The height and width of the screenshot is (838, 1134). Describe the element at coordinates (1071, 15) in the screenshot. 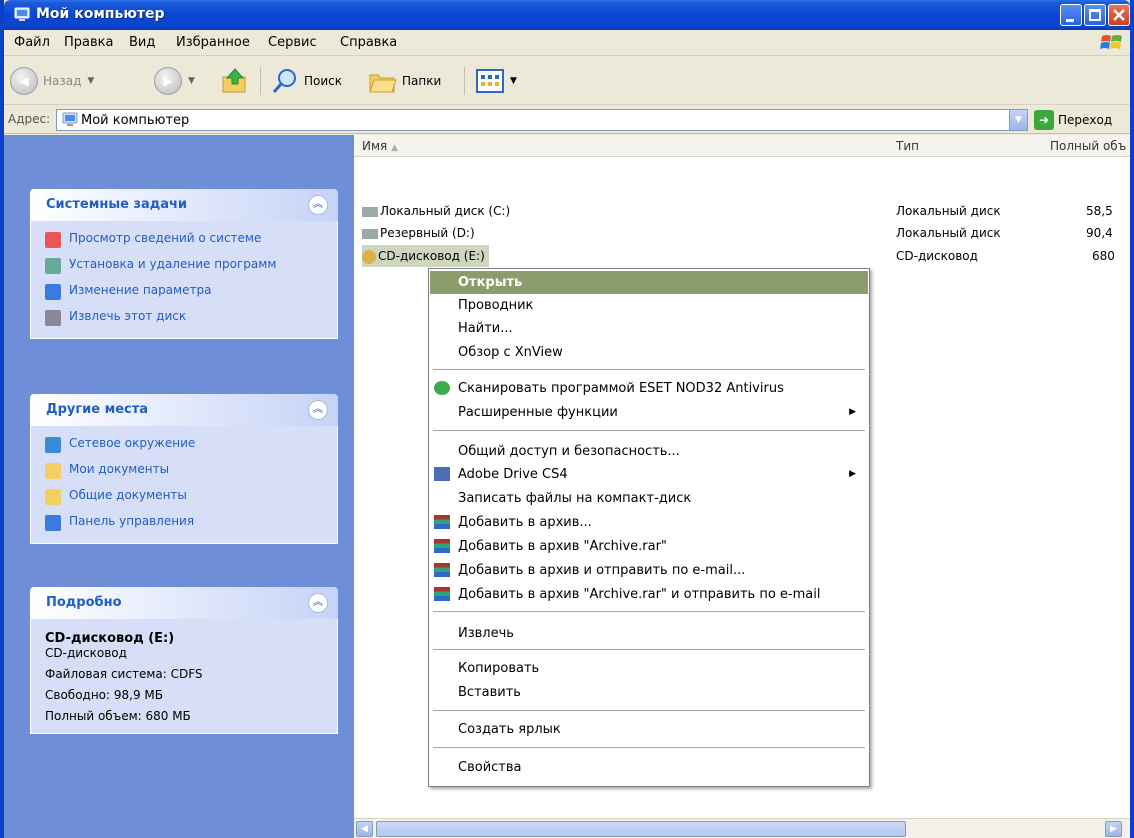

I see `minimize-button` at that location.